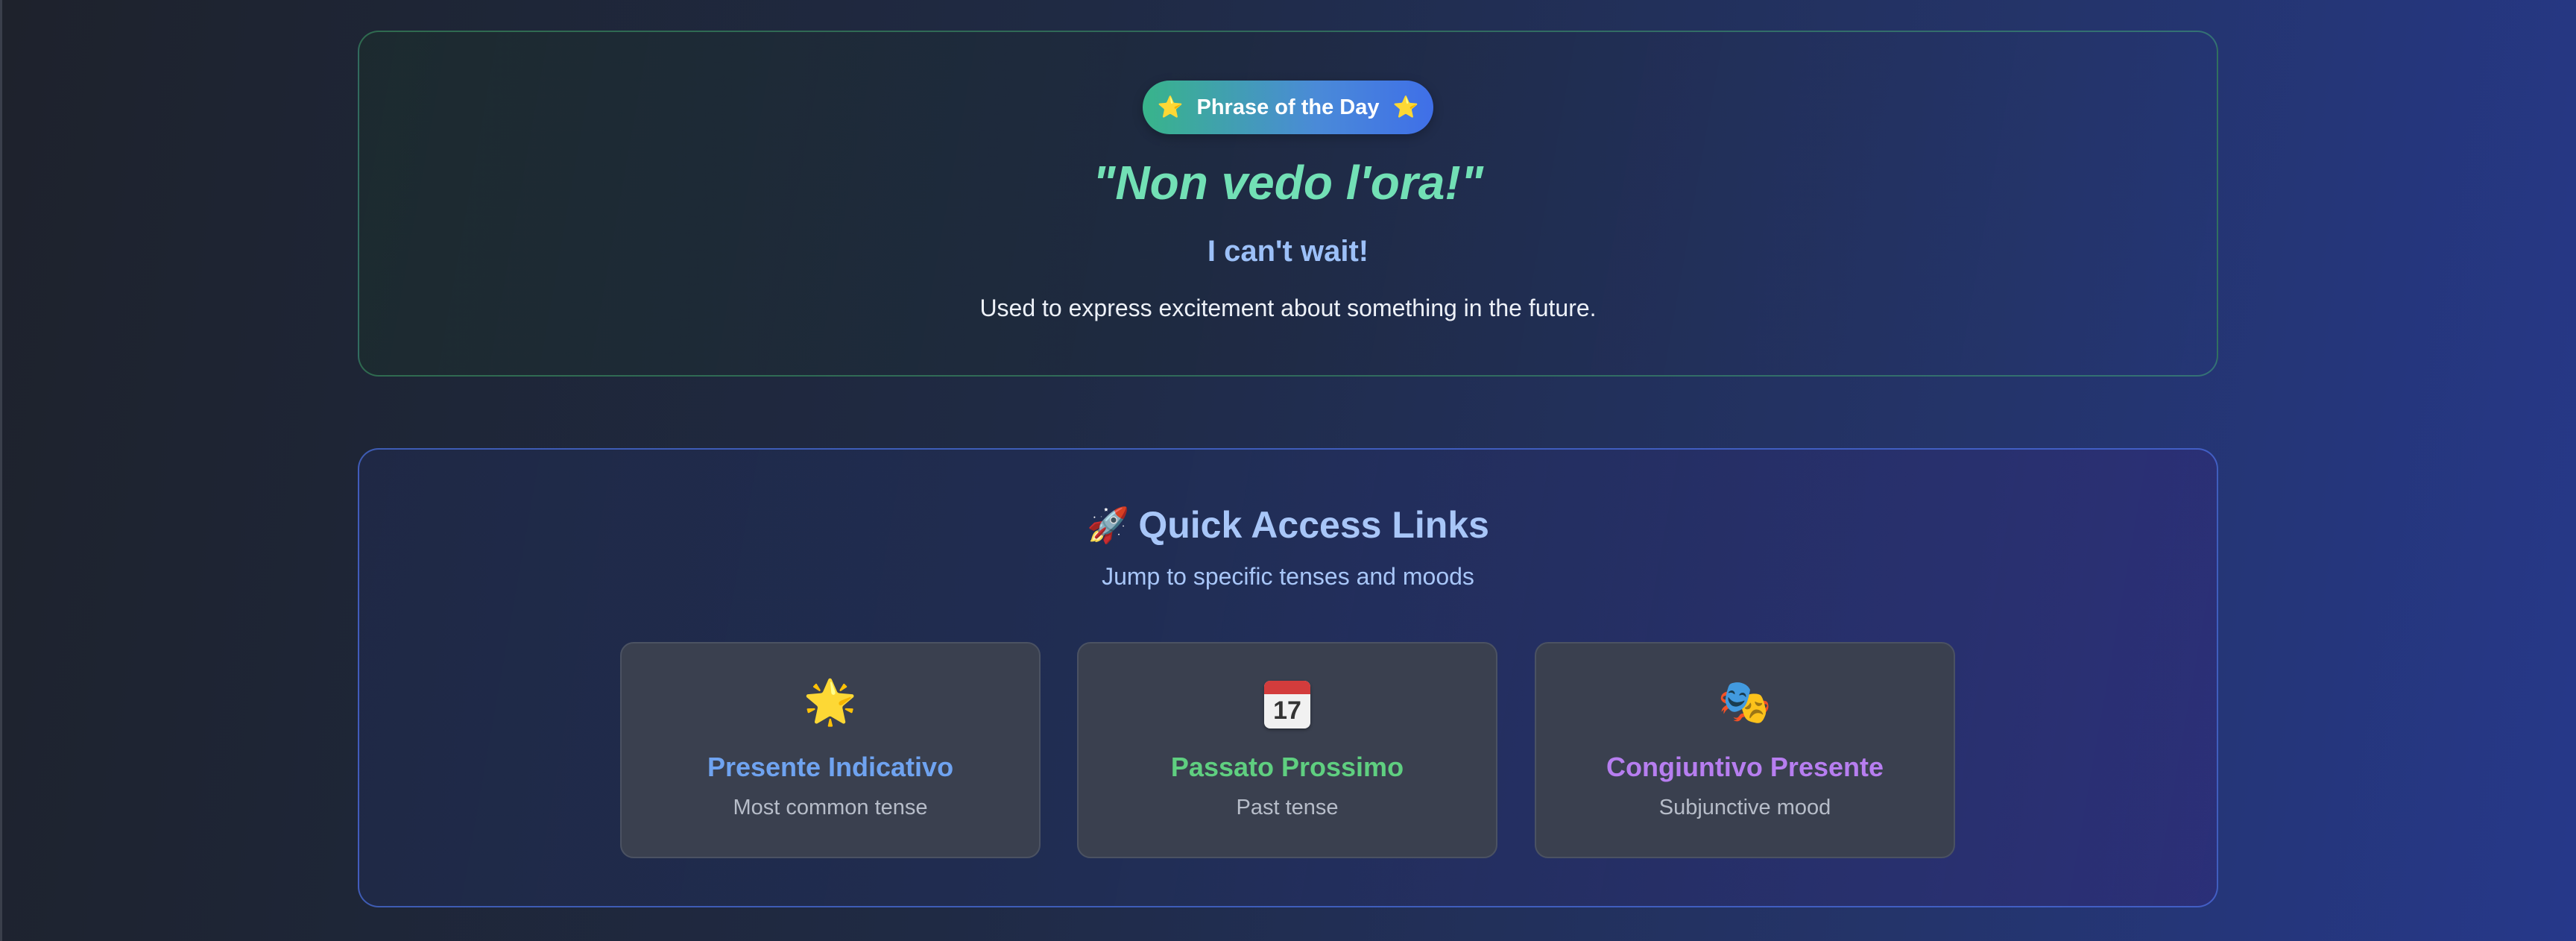  I want to click on badge-label: Phrase of the Day, so click(1288, 107).